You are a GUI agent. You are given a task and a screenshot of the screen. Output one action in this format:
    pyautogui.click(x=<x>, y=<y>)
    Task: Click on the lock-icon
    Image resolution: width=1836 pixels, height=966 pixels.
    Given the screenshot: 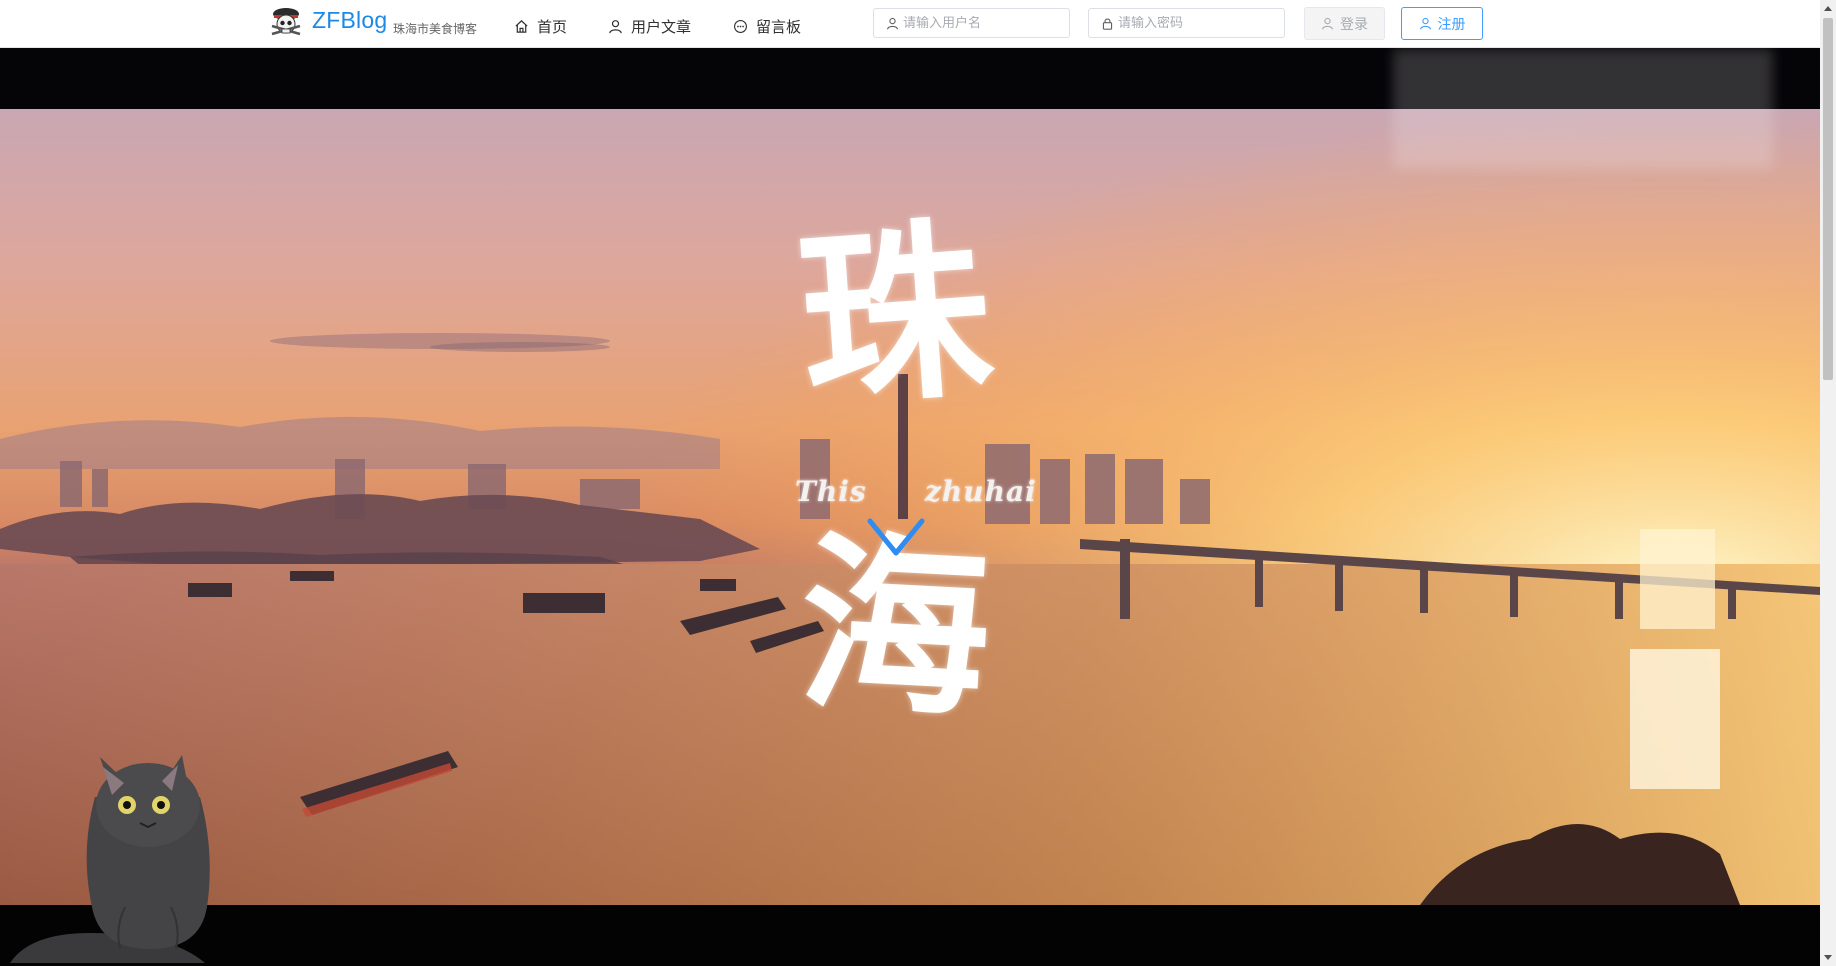 What is the action you would take?
    pyautogui.click(x=1107, y=24)
    